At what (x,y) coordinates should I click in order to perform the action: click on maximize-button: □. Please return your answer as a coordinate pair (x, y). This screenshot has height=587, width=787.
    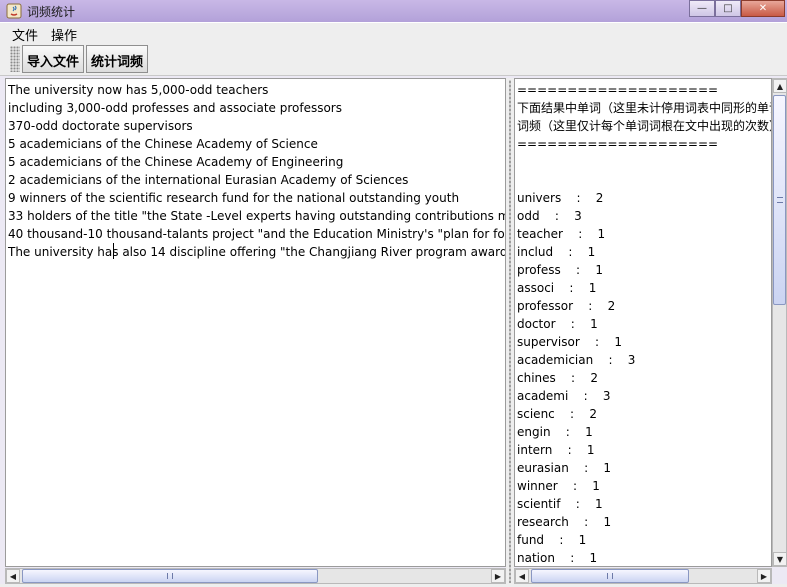
    Looking at the image, I should click on (728, 8).